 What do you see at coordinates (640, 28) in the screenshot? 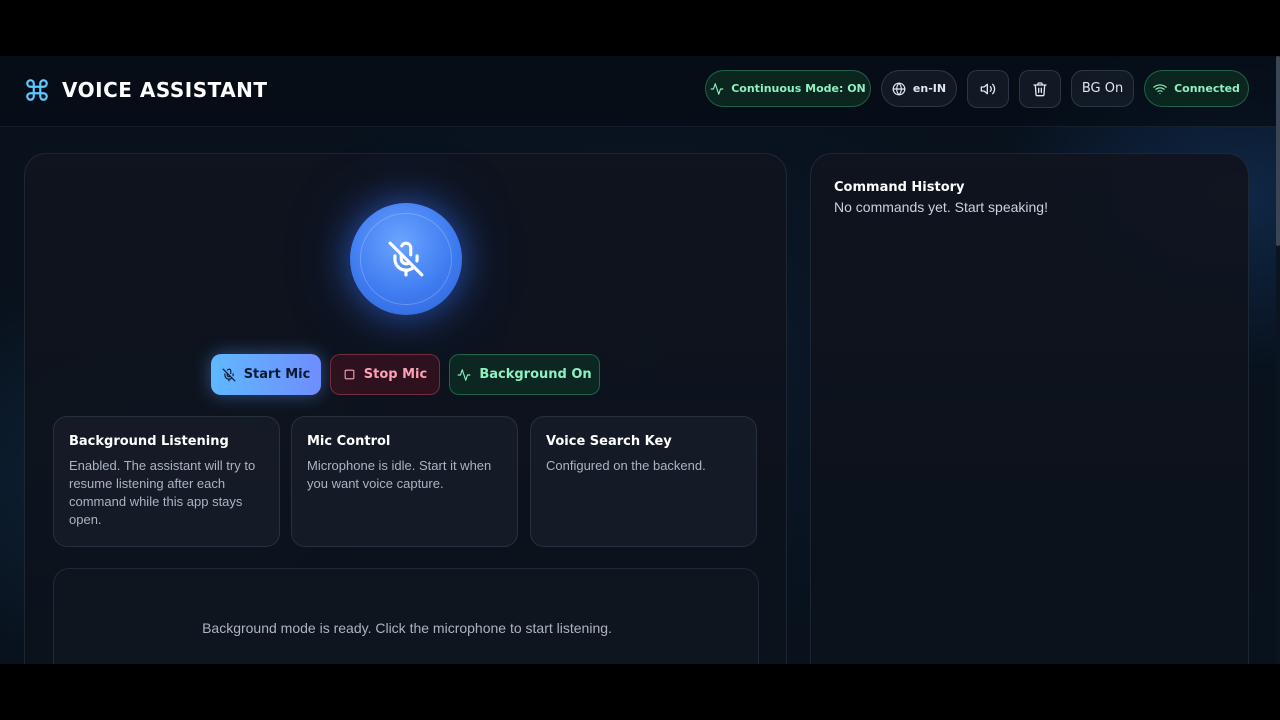
I see `letterbox-top` at bounding box center [640, 28].